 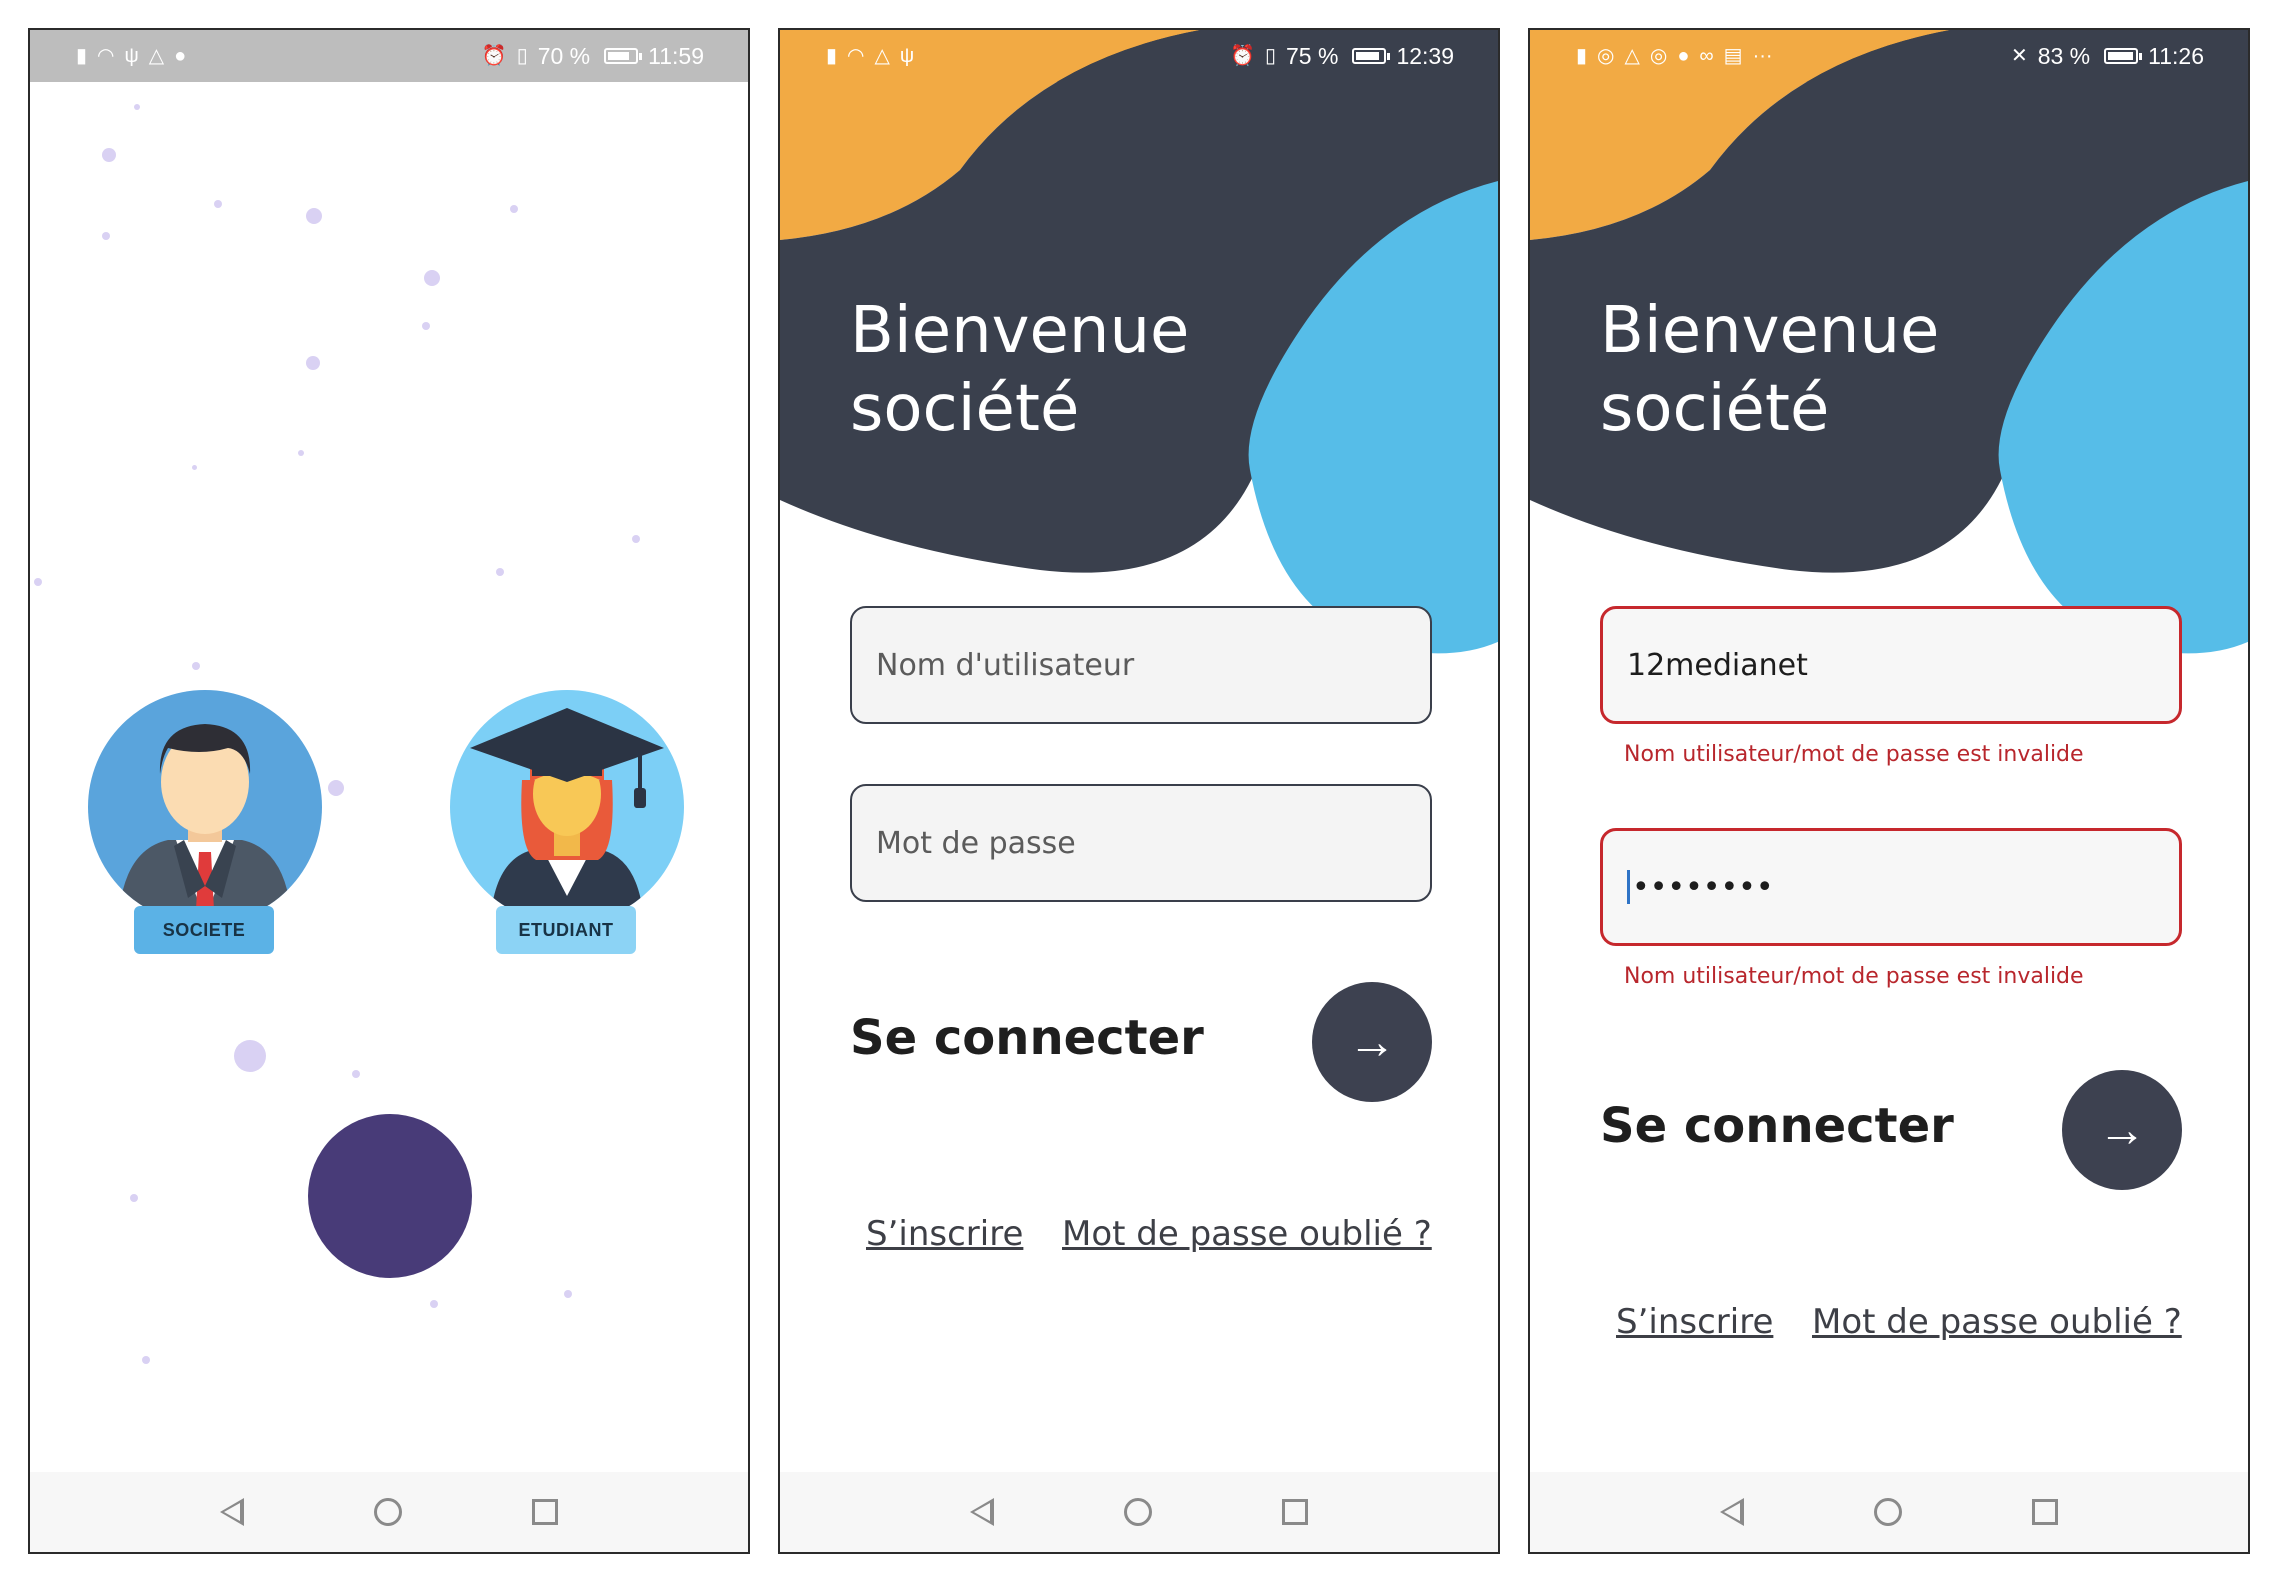 What do you see at coordinates (856, 56) in the screenshot?
I see `wifi-icon: ◠` at bounding box center [856, 56].